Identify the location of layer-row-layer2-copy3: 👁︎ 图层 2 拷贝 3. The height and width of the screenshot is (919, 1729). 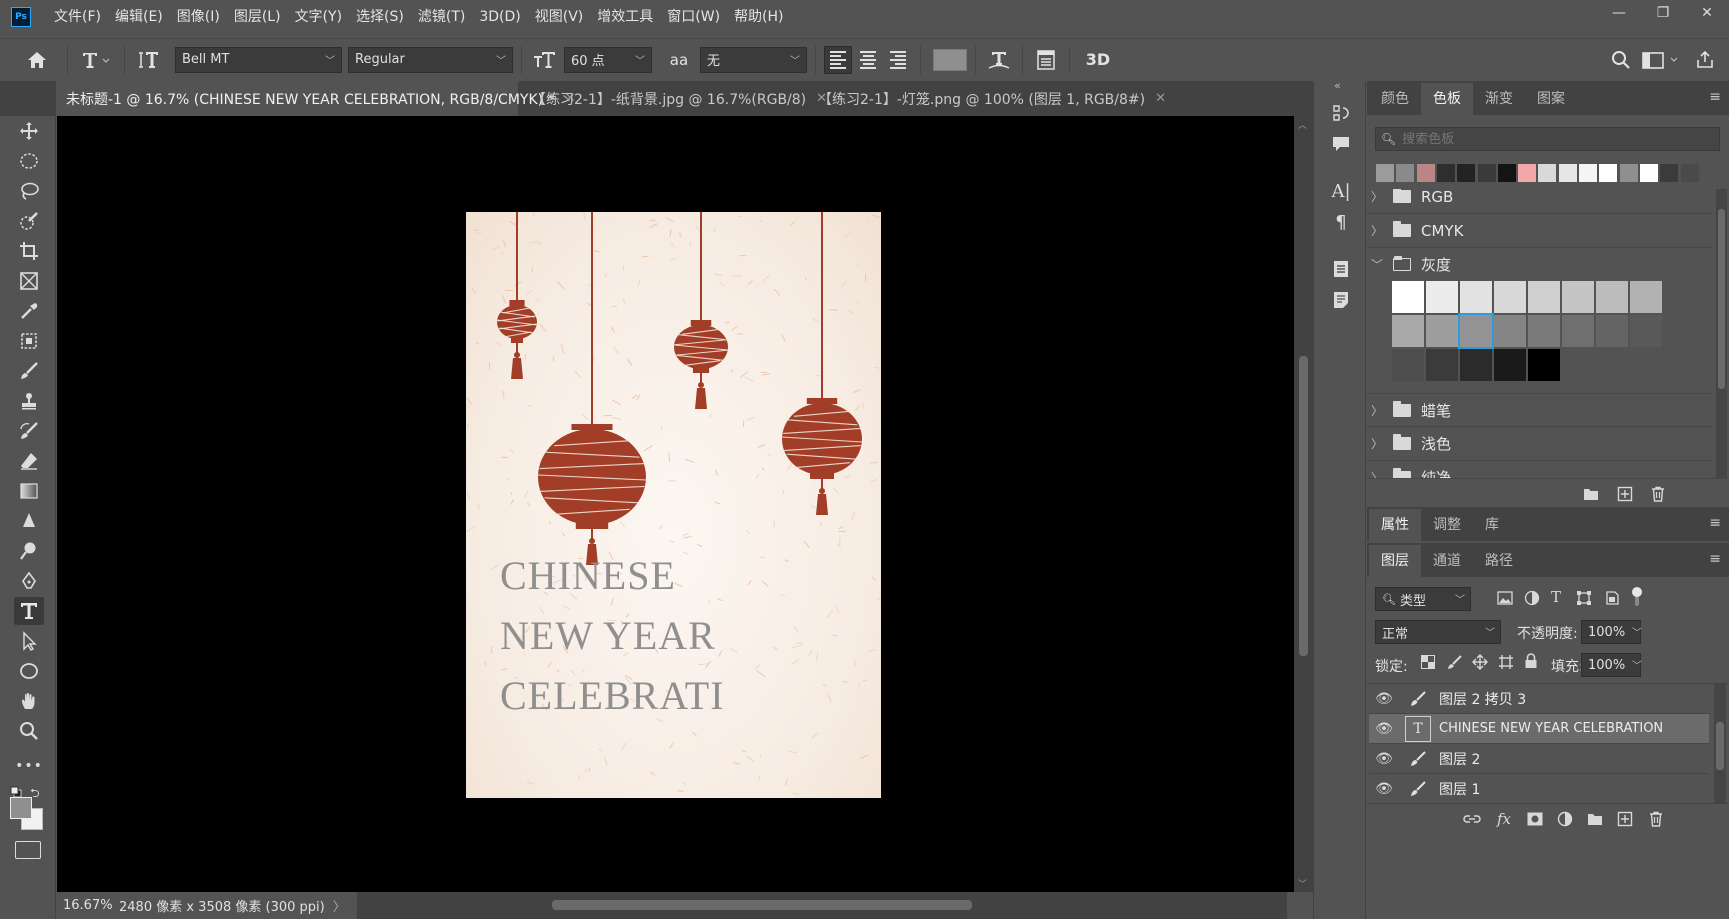
(1539, 699).